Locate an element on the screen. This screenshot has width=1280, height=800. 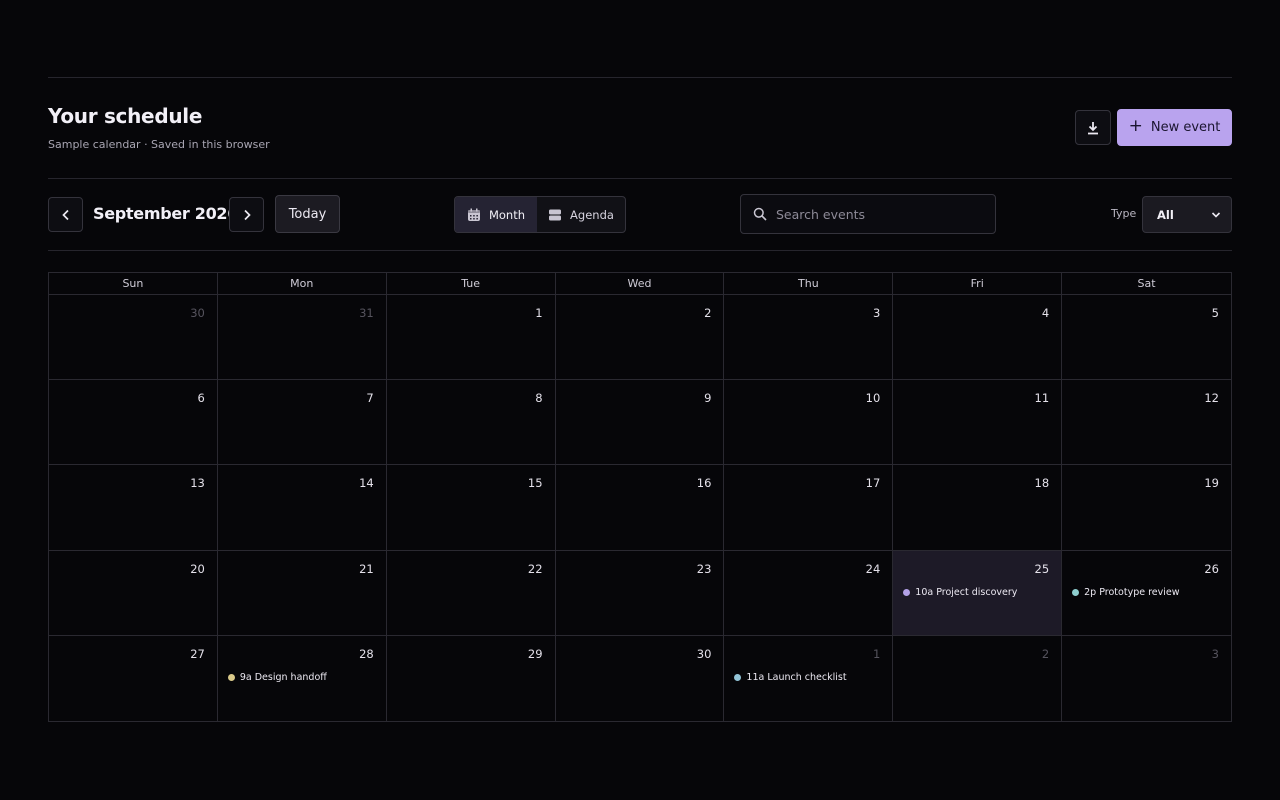
event-chip: 9a Design handoff is located at coordinates (277, 677).